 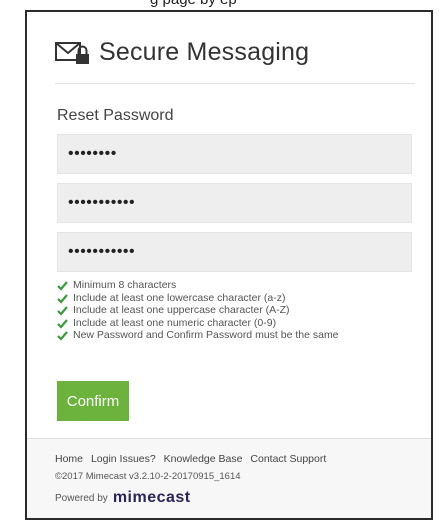 What do you see at coordinates (69, 459) in the screenshot?
I see `home-link: Home` at bounding box center [69, 459].